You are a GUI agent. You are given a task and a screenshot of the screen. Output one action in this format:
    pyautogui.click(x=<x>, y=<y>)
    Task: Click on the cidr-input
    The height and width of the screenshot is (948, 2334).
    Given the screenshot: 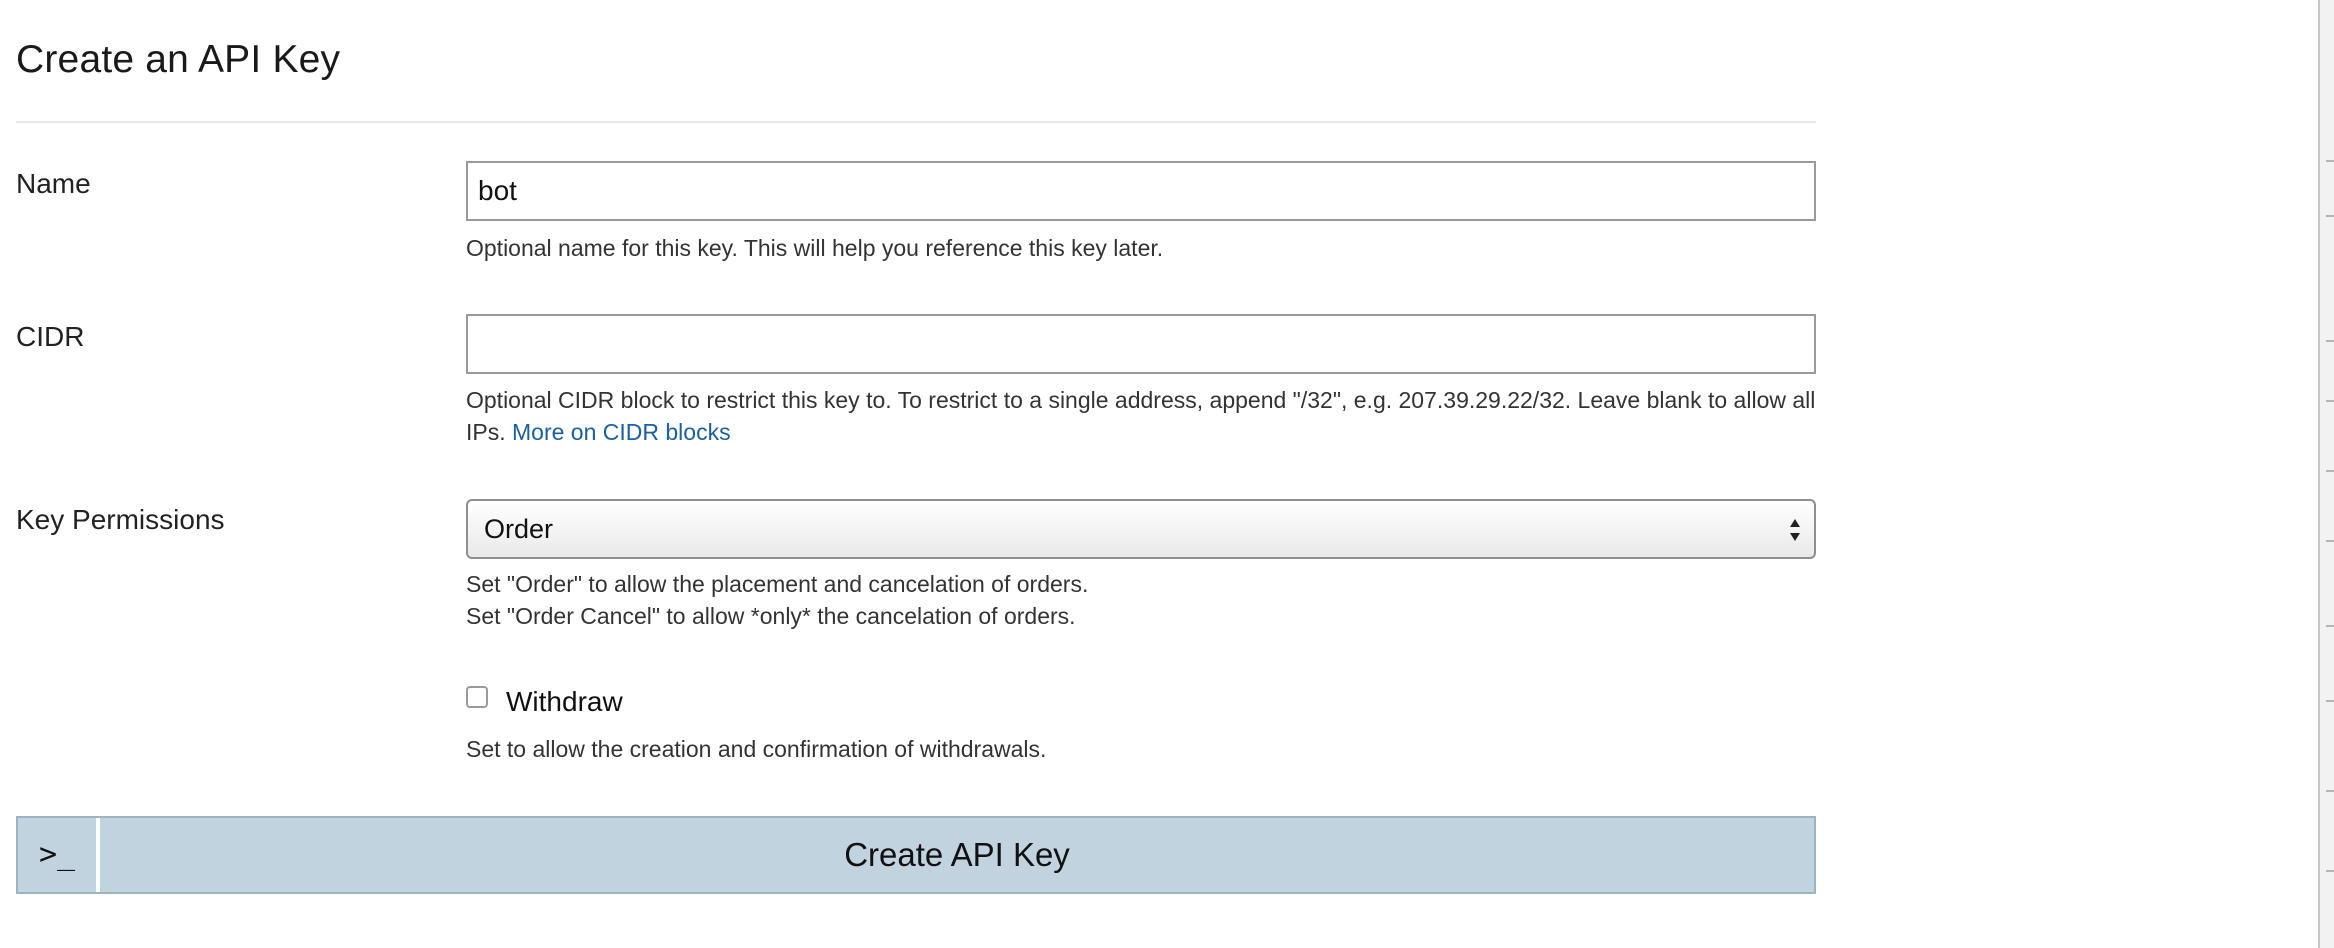 What is the action you would take?
    pyautogui.click(x=1141, y=344)
    